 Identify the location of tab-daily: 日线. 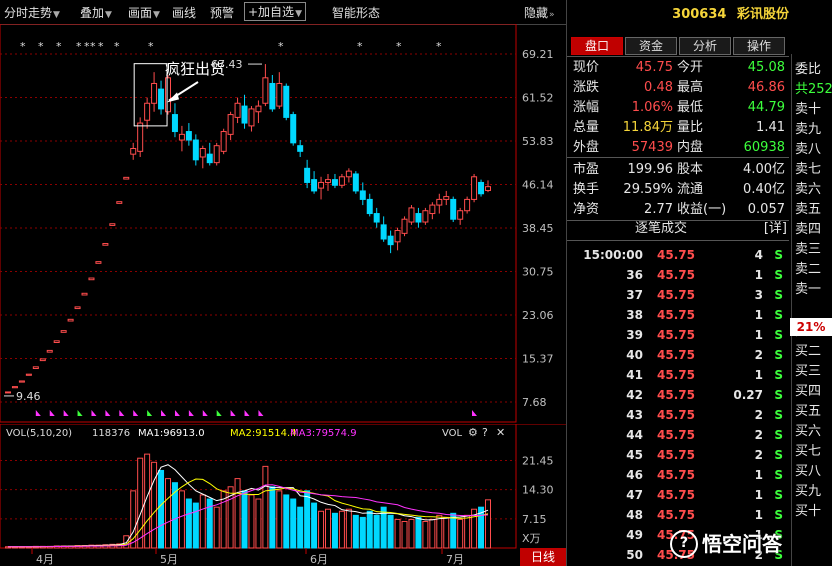
(543, 557).